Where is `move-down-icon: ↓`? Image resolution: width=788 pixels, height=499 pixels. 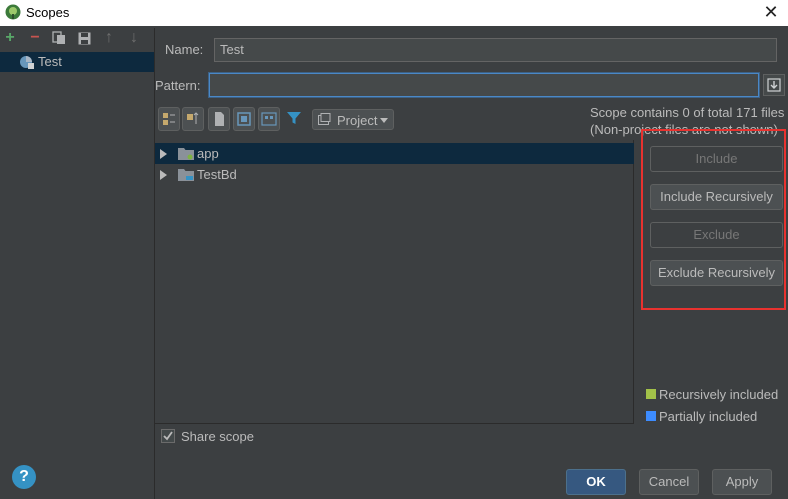 move-down-icon: ↓ is located at coordinates (134, 38).